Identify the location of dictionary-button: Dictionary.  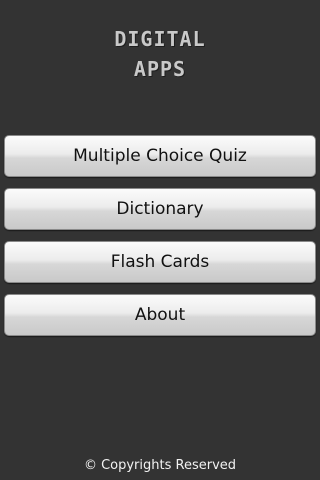
(160, 209).